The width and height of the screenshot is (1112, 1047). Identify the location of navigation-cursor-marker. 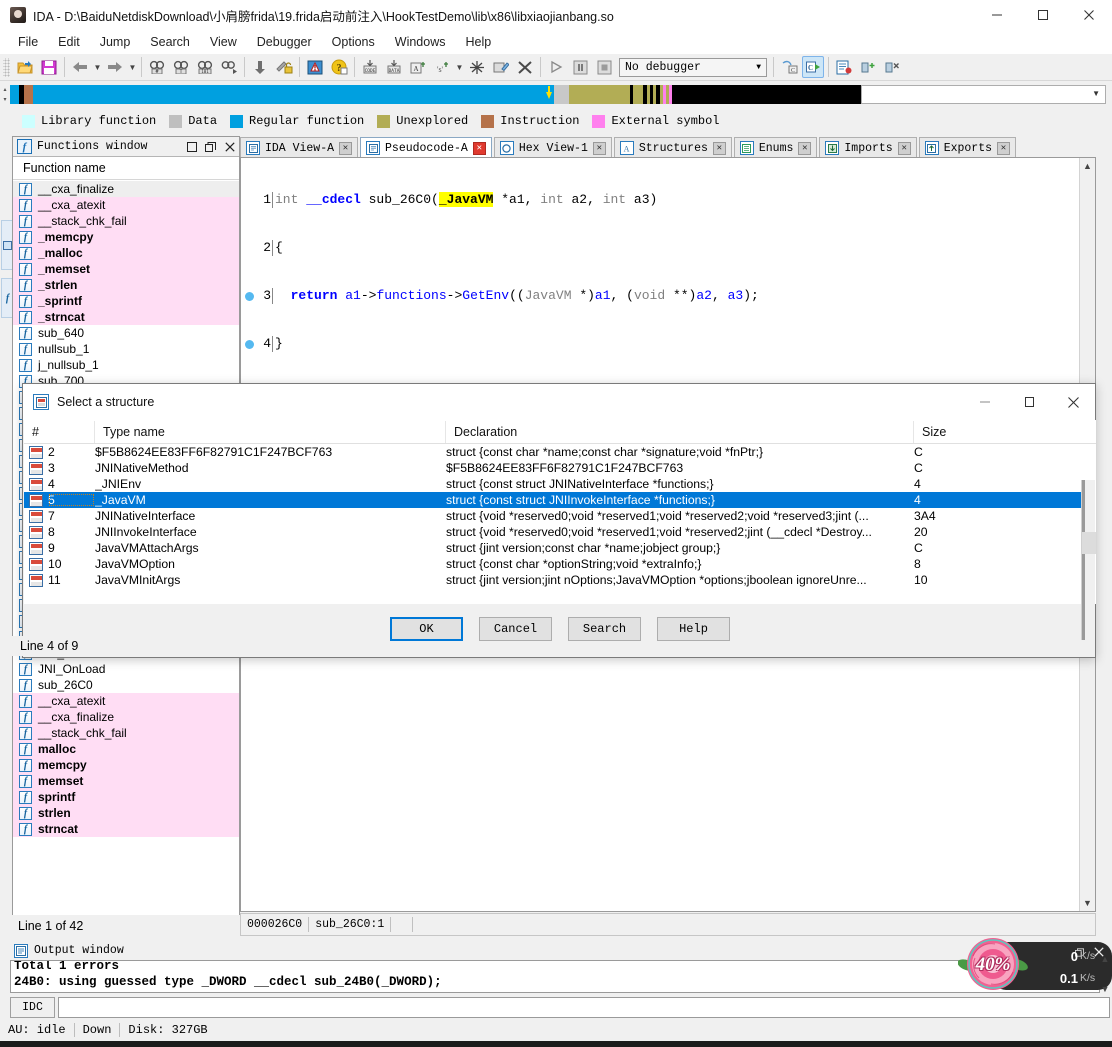
(549, 92).